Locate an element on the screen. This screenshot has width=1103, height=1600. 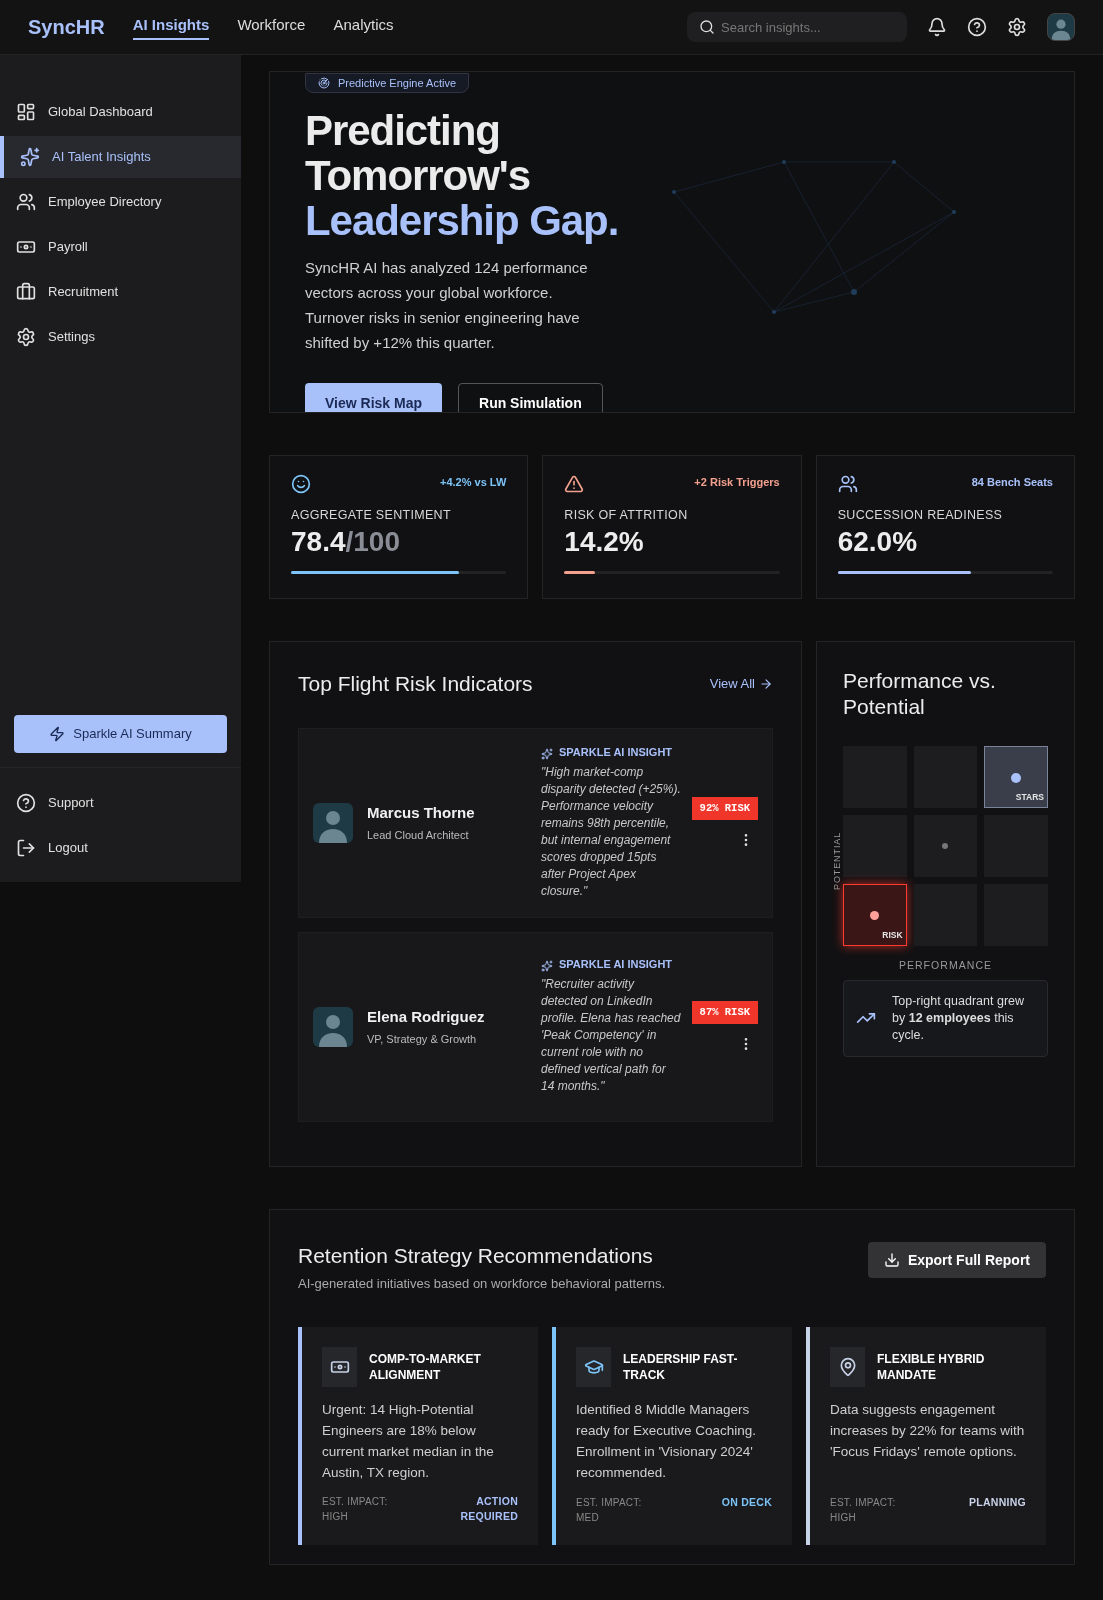
sparkle-summary-button: Sparkle AI Summary is located at coordinates (120, 734).